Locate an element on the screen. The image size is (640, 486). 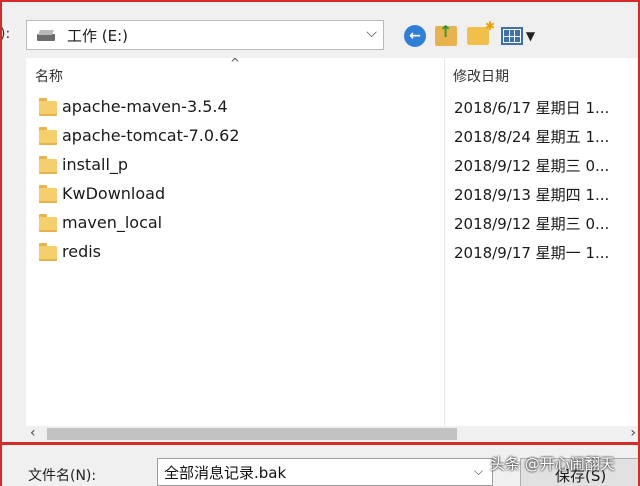
item-name: install_p is located at coordinates (95, 164).